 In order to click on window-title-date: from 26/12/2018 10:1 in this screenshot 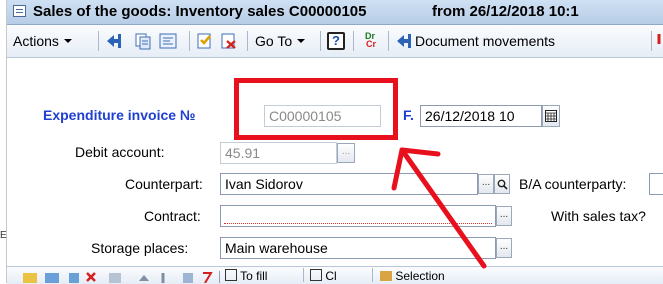, I will do `click(505, 11)`.